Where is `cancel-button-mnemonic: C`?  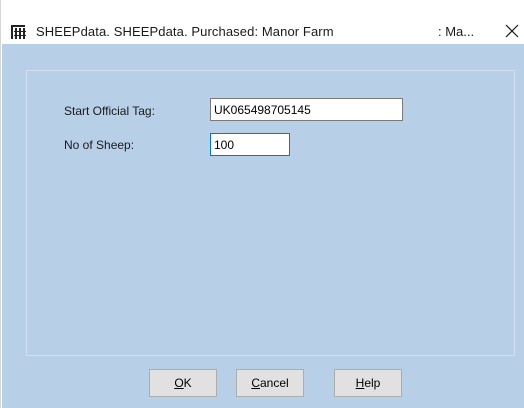
cancel-button-mnemonic: C is located at coordinates (255, 383).